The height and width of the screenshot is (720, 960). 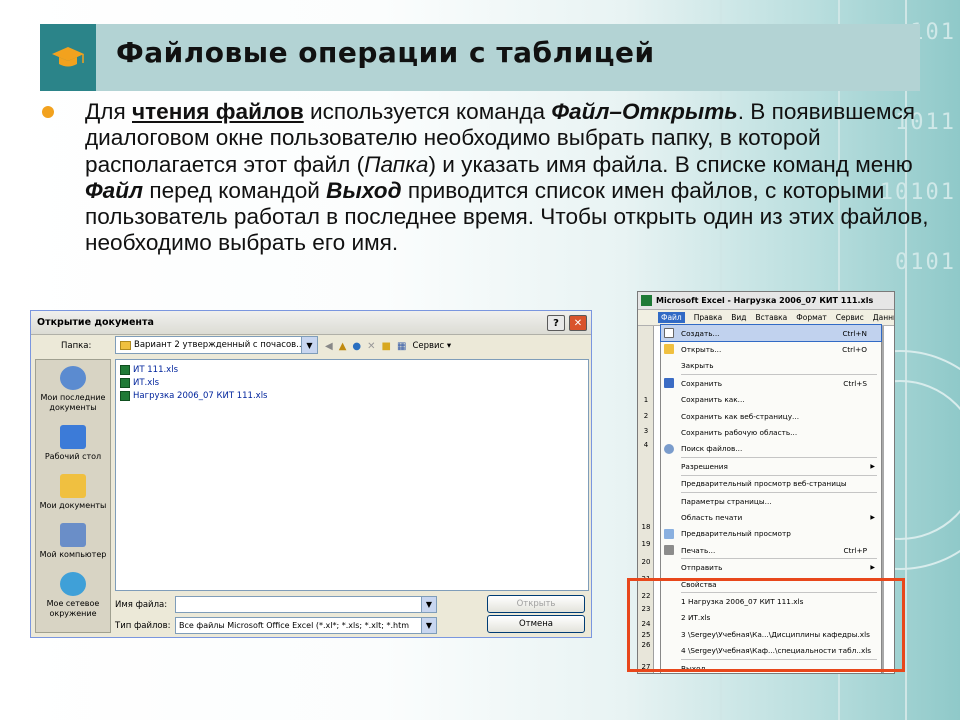 I want to click on menu-item-label: Предварительный просмотр, so click(x=736, y=534).